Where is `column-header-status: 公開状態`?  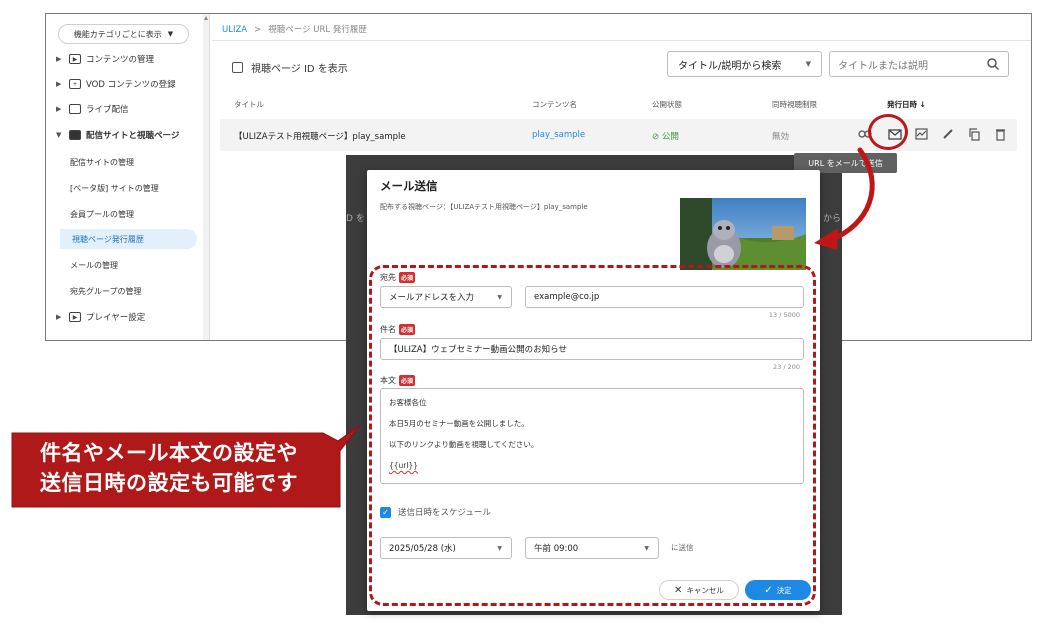
column-header-status: 公開状態 is located at coordinates (667, 104).